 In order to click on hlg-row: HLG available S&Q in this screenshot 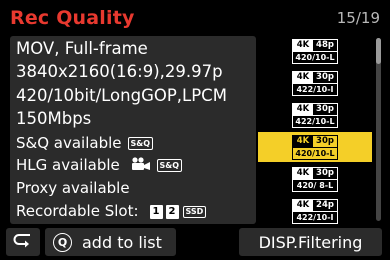, I will do `click(99, 165)`.